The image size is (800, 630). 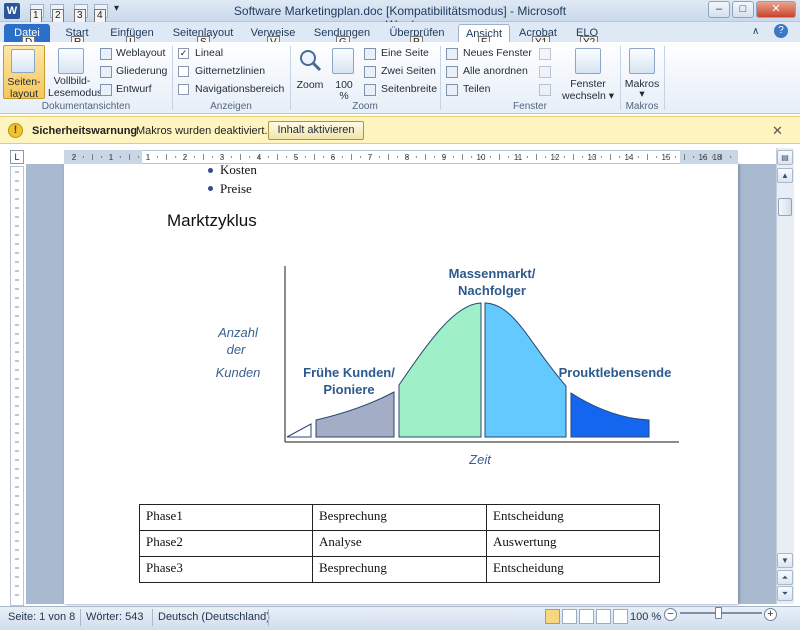 I want to click on phase-growth-area, so click(x=440, y=370).